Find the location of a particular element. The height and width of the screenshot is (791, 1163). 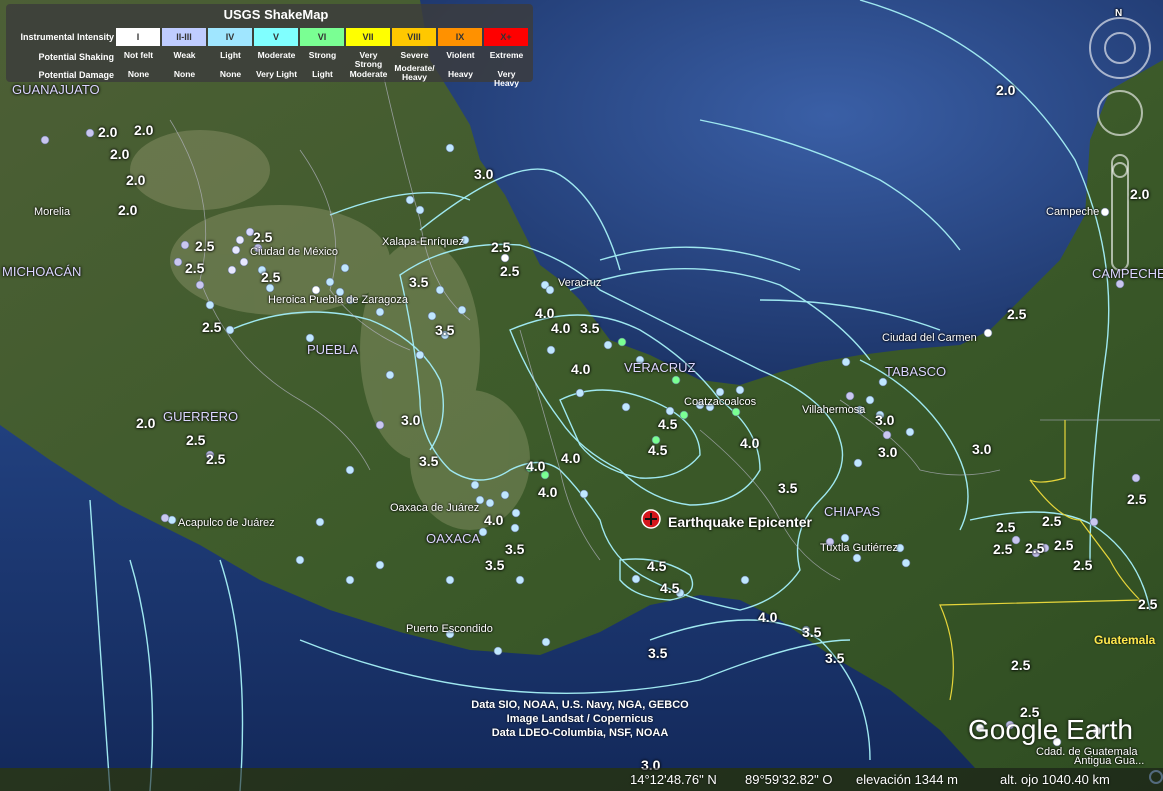

region-label: OAXACA is located at coordinates (453, 538).